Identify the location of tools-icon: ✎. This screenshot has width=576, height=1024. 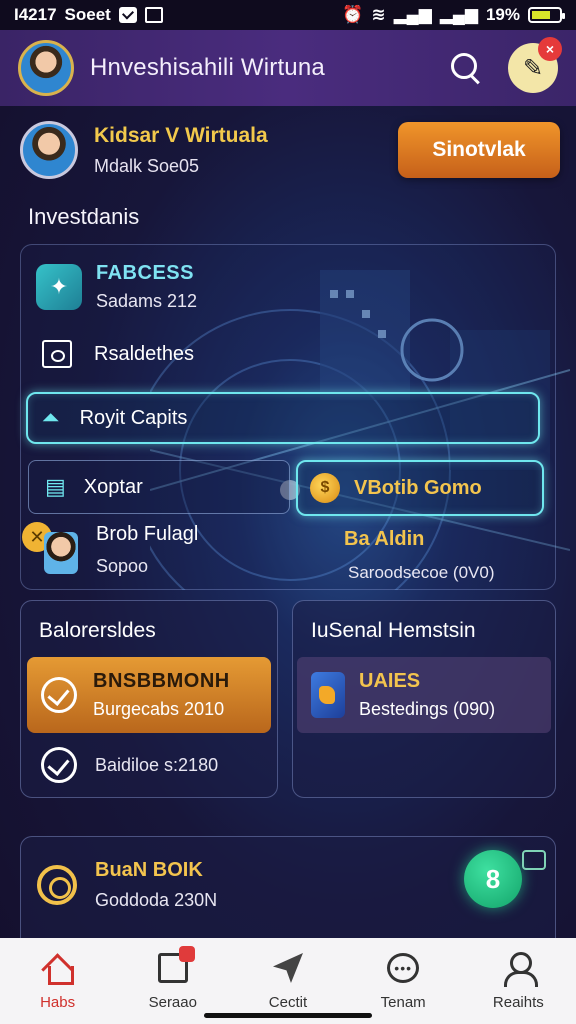
(533, 68).